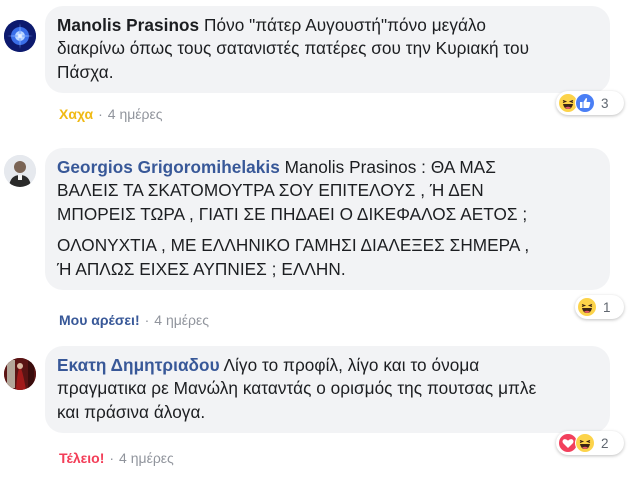 Image resolution: width=630 pixels, height=478 pixels. I want to click on reaction-count: 3, so click(605, 103).